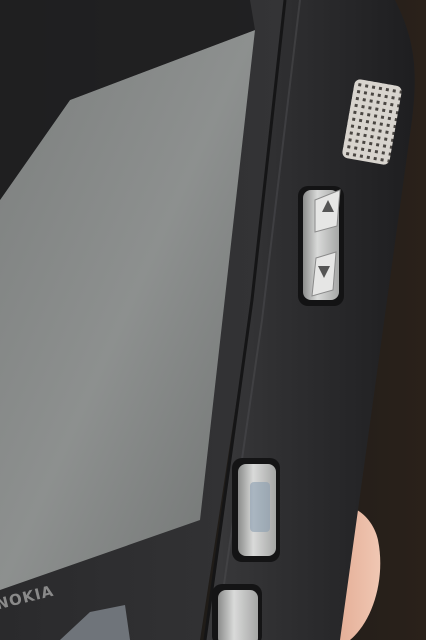 The image size is (426, 640). I want to click on side-key, so click(256, 510).